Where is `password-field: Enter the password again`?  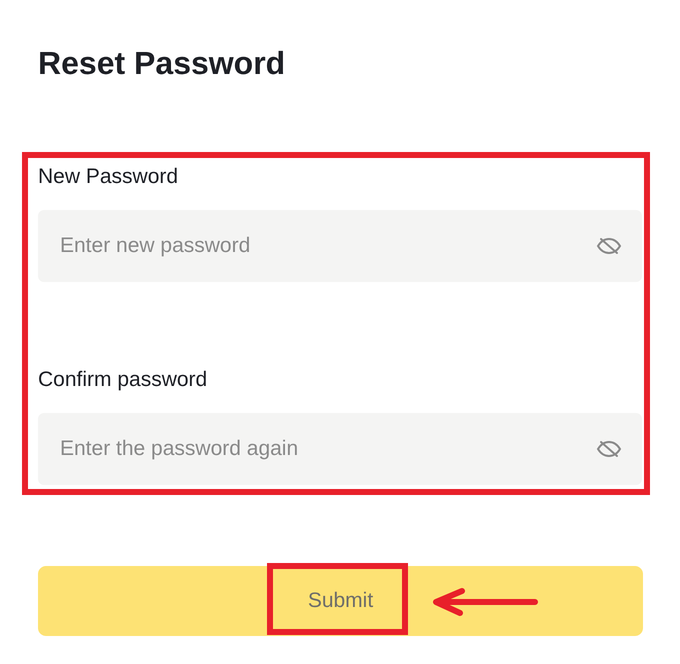
password-field: Enter the password again is located at coordinates (340, 449).